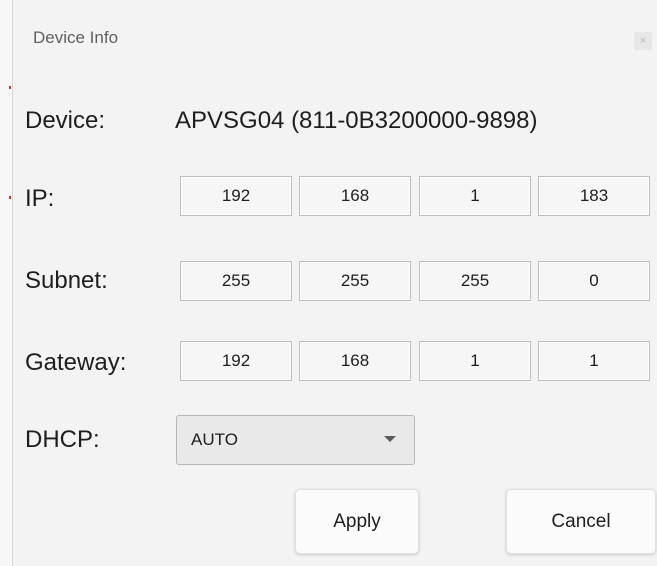  What do you see at coordinates (65, 120) in the screenshot?
I see `device-label: Device:` at bounding box center [65, 120].